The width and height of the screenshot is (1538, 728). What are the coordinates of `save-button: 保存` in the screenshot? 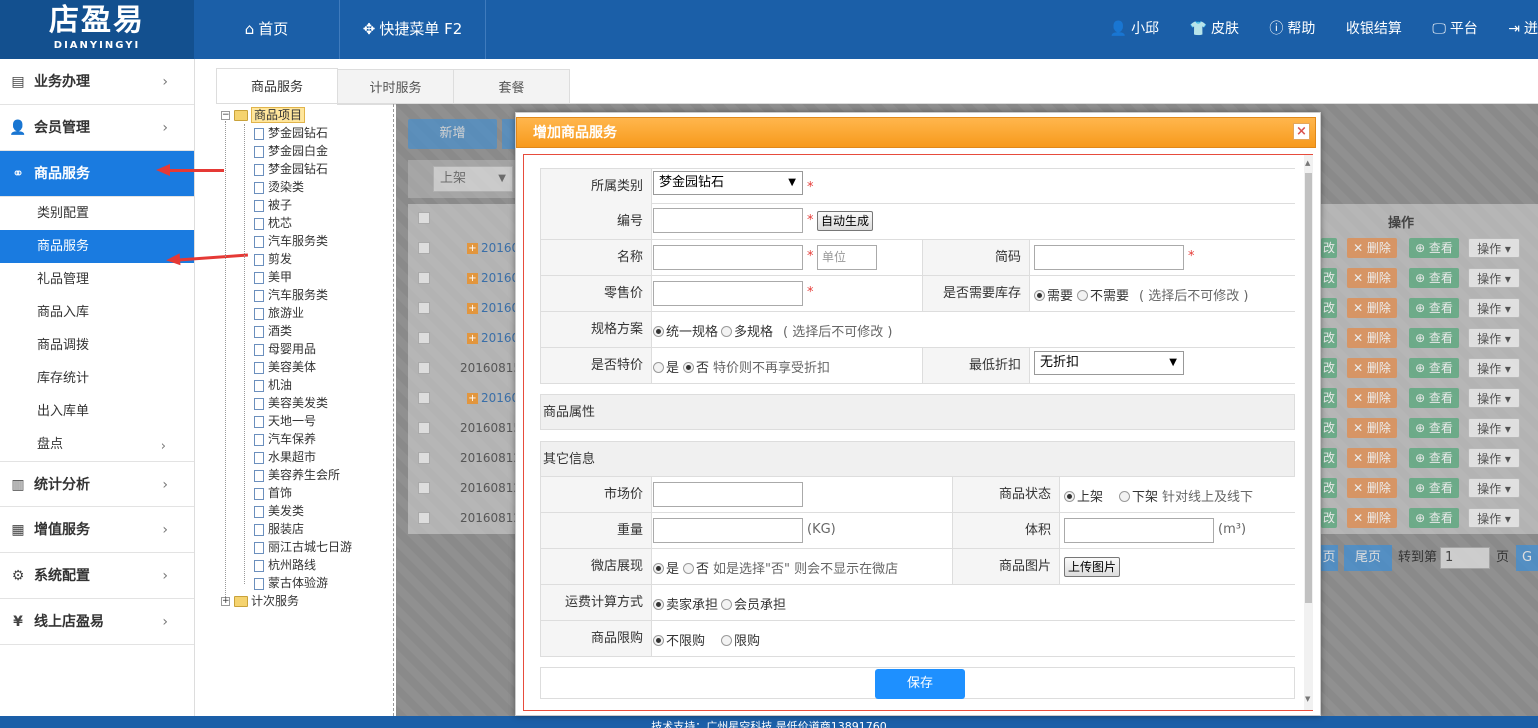 It's located at (920, 684).